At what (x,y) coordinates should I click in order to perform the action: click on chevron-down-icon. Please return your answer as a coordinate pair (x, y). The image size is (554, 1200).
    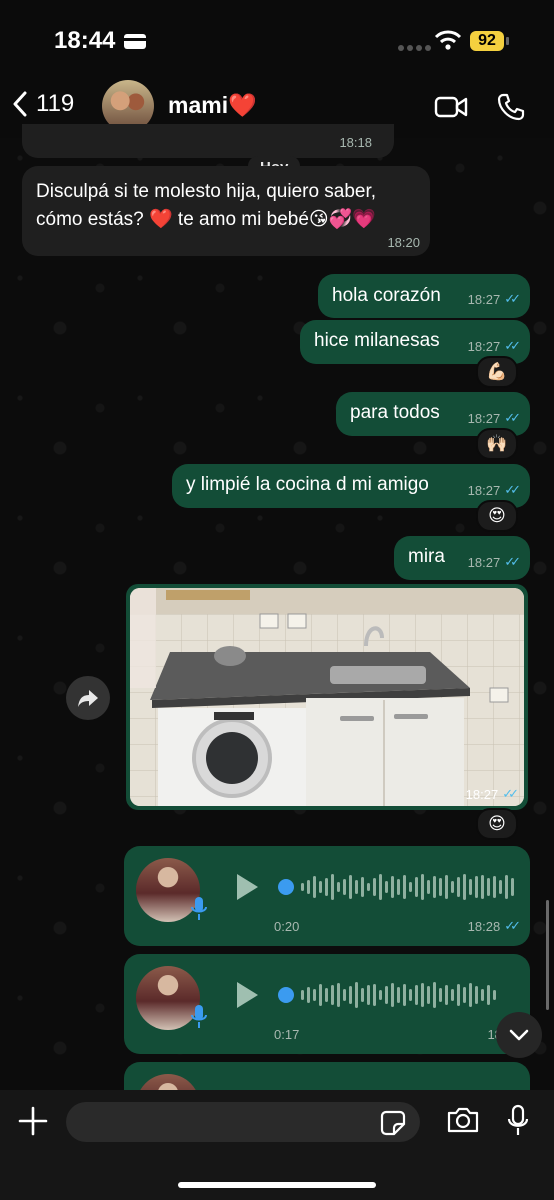
    Looking at the image, I should click on (519, 1035).